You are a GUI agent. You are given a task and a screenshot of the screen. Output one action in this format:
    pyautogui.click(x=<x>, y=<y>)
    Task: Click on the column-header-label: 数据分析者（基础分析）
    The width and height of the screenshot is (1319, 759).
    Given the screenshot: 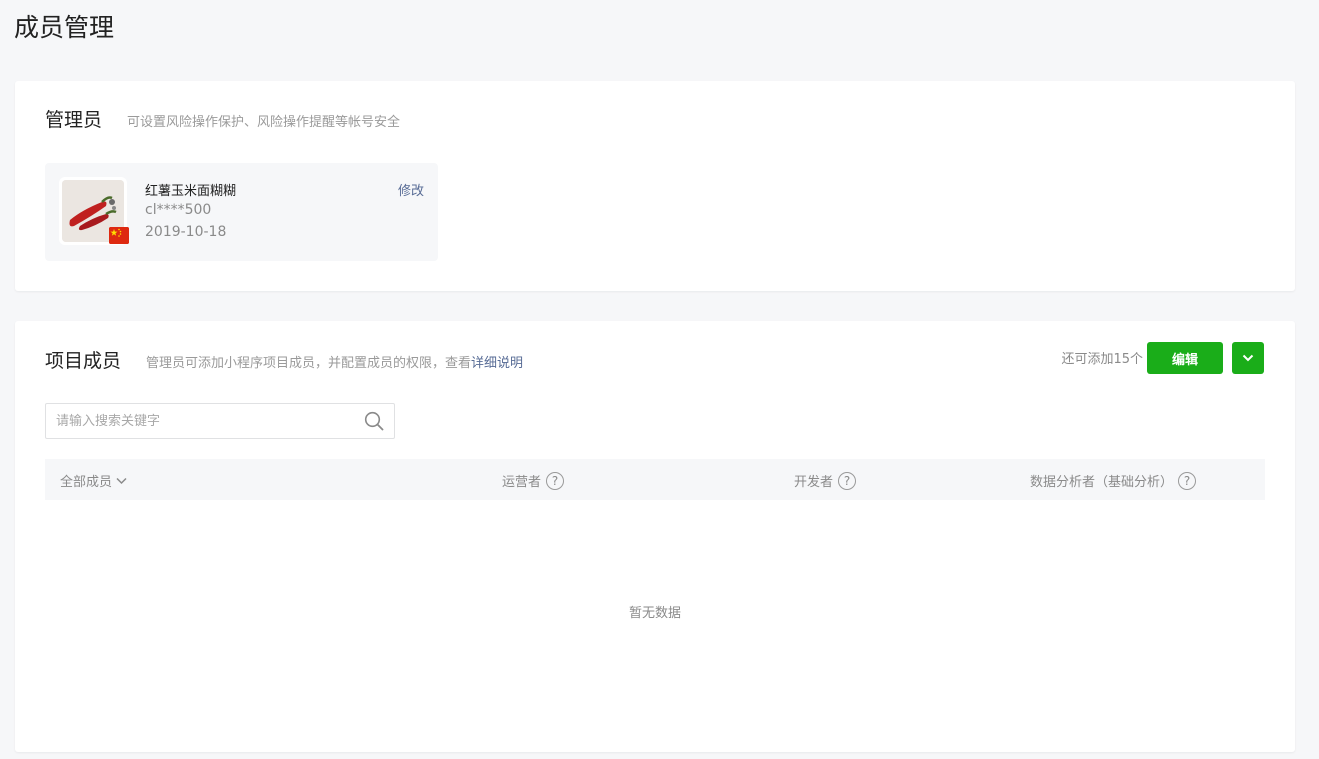 What is the action you would take?
    pyautogui.click(x=1102, y=482)
    